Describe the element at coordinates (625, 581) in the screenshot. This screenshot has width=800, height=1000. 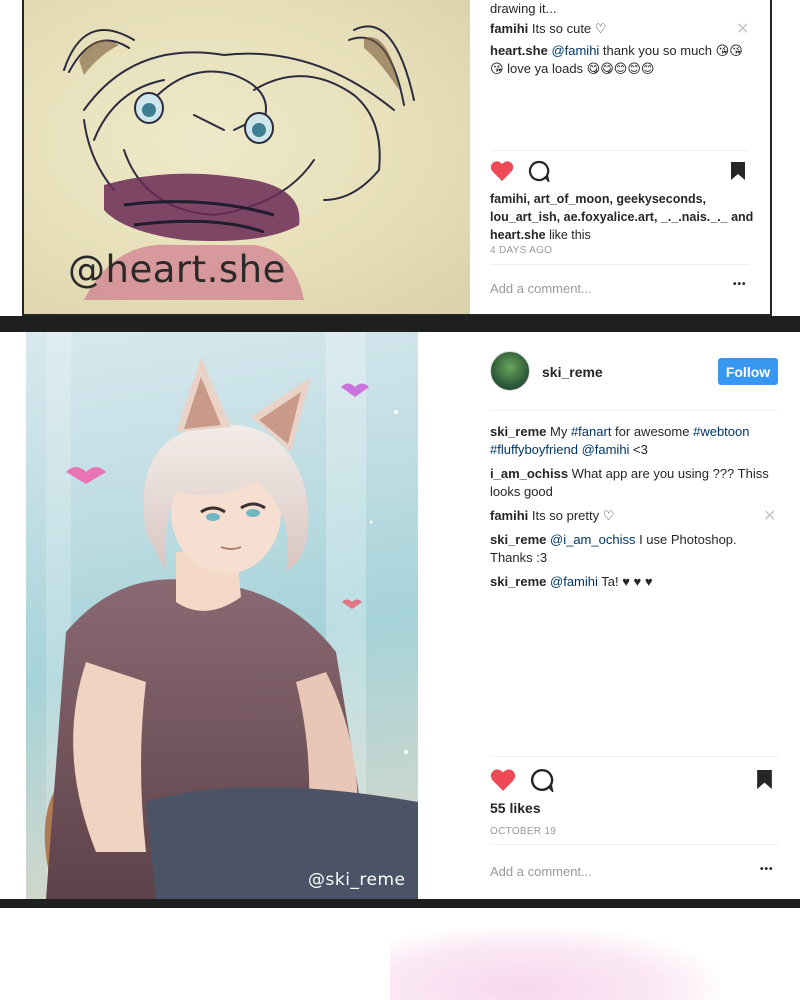
I see `comment-text: Ta! ♥ ♥ ♥` at that location.